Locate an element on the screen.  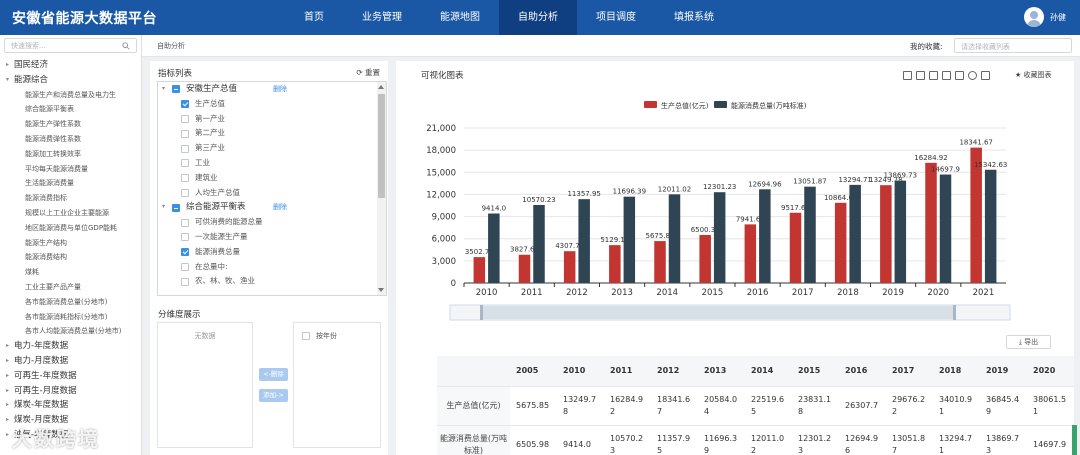
sidebar-item: 能源消费弹性系数 is located at coordinates (70, 139).